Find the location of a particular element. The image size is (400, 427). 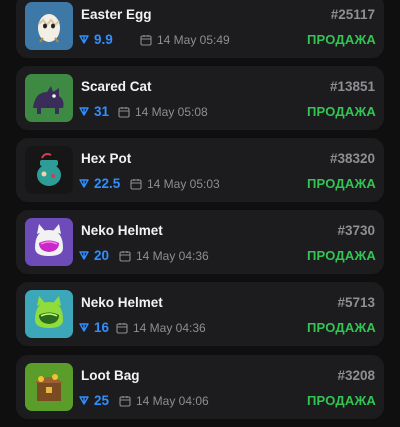

hex-pot-icon is located at coordinates (49, 170).